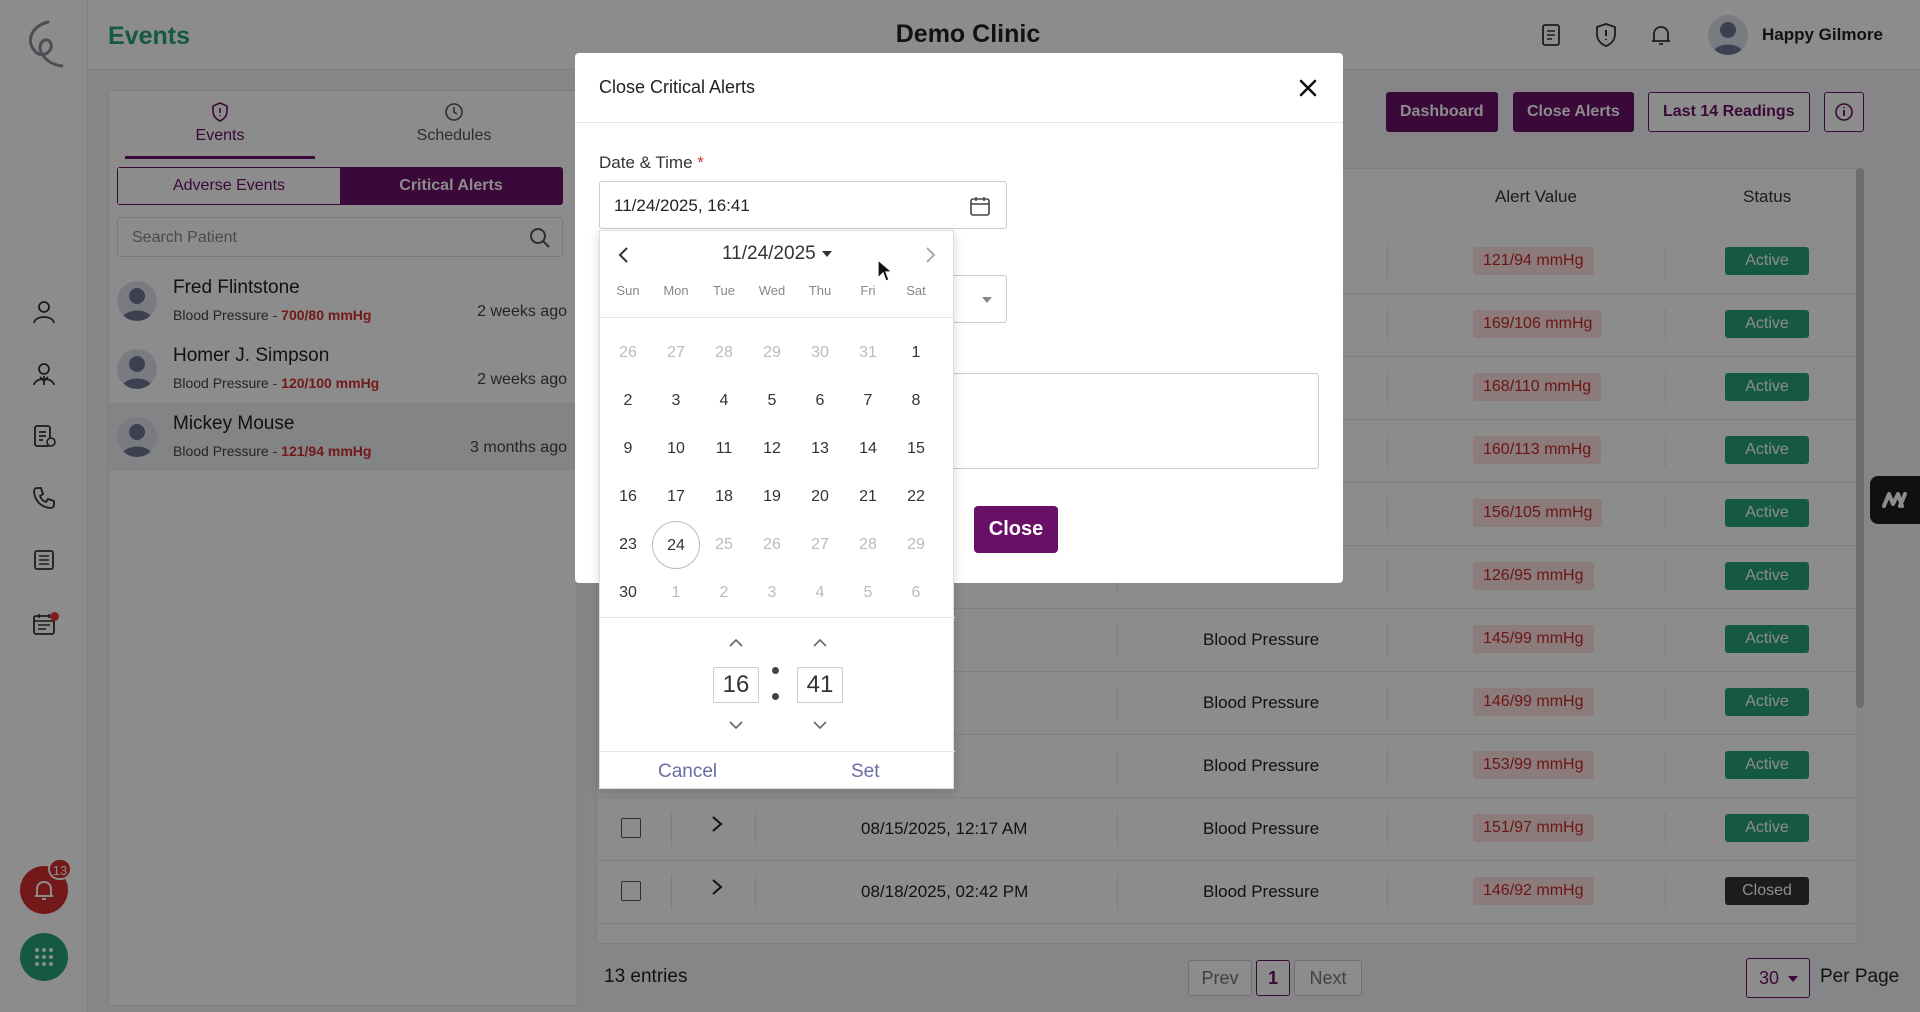 The width and height of the screenshot is (1920, 1012). Describe the element at coordinates (676, 449) in the screenshot. I see `day-cell: 10` at that location.